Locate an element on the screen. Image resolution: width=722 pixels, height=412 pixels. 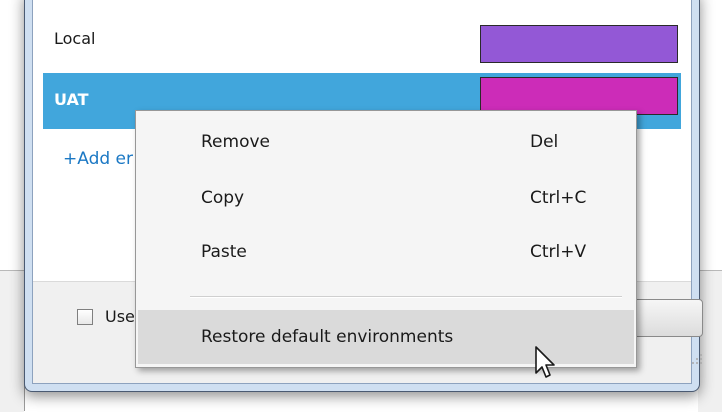
menu-item-label: Paste is located at coordinates (224, 252).